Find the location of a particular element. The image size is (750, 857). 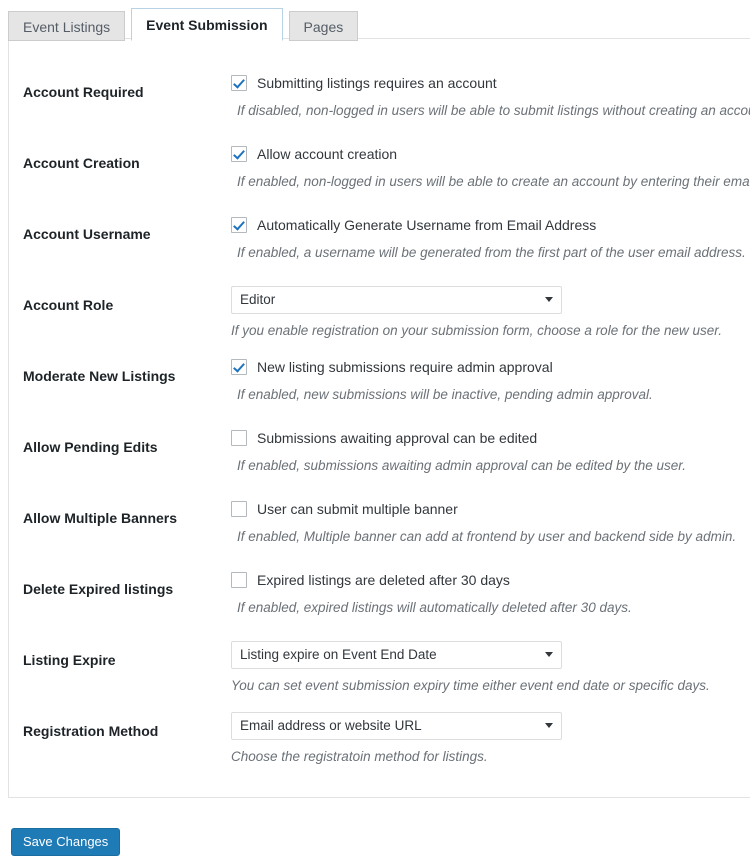

setting-label-account-creation: Account Creation is located at coordinates (81, 163).